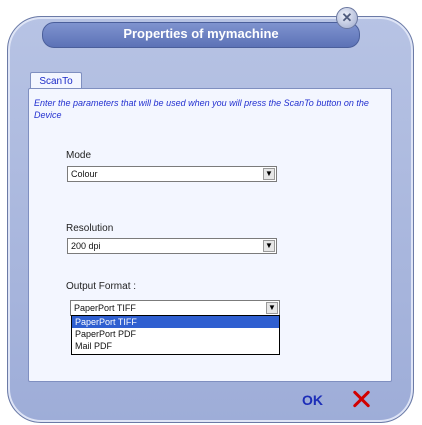  What do you see at coordinates (172, 246) in the screenshot?
I see `resolution-select: 200 dpi ▼` at bounding box center [172, 246].